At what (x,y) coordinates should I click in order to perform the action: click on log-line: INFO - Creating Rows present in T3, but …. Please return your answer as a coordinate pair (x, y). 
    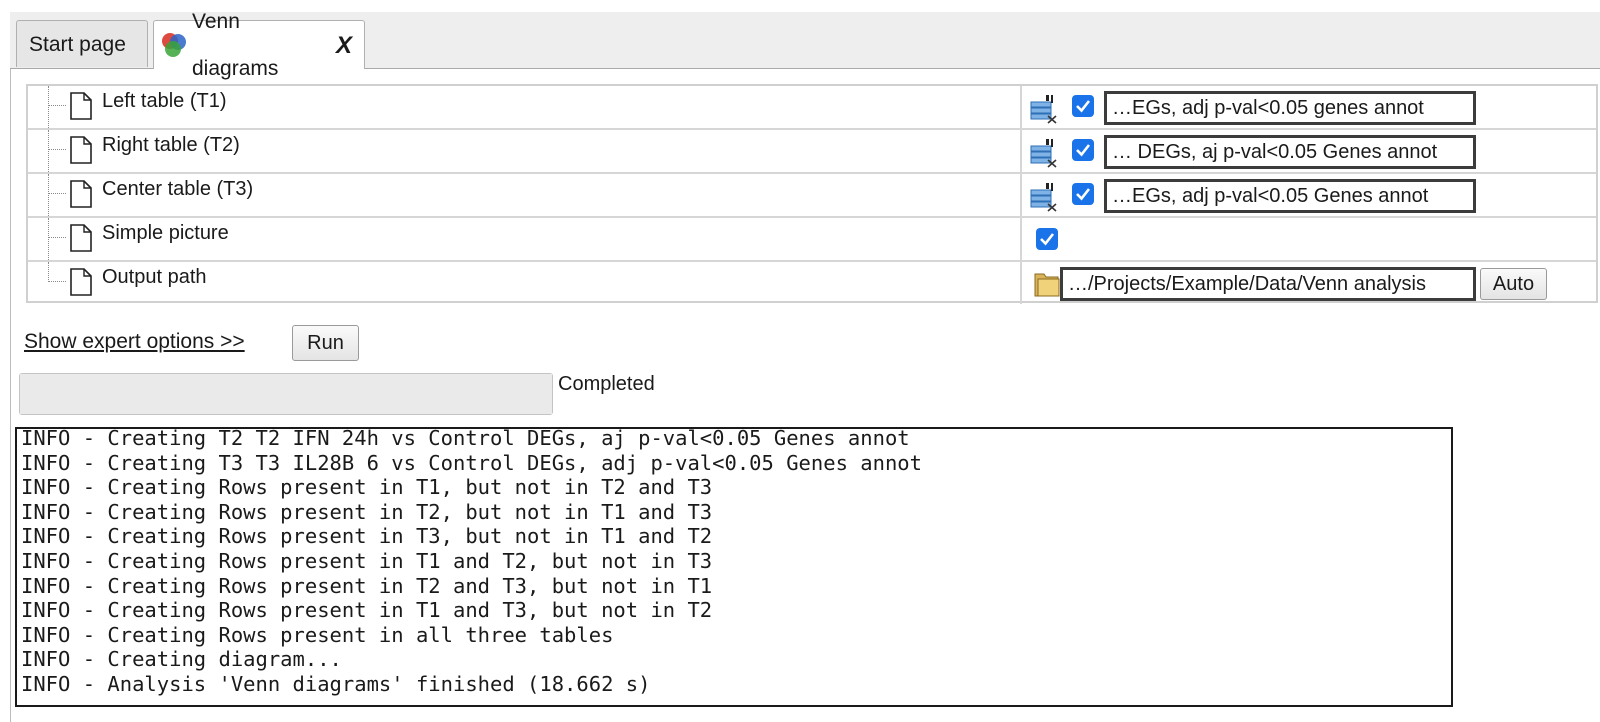
    Looking at the image, I should click on (367, 536).